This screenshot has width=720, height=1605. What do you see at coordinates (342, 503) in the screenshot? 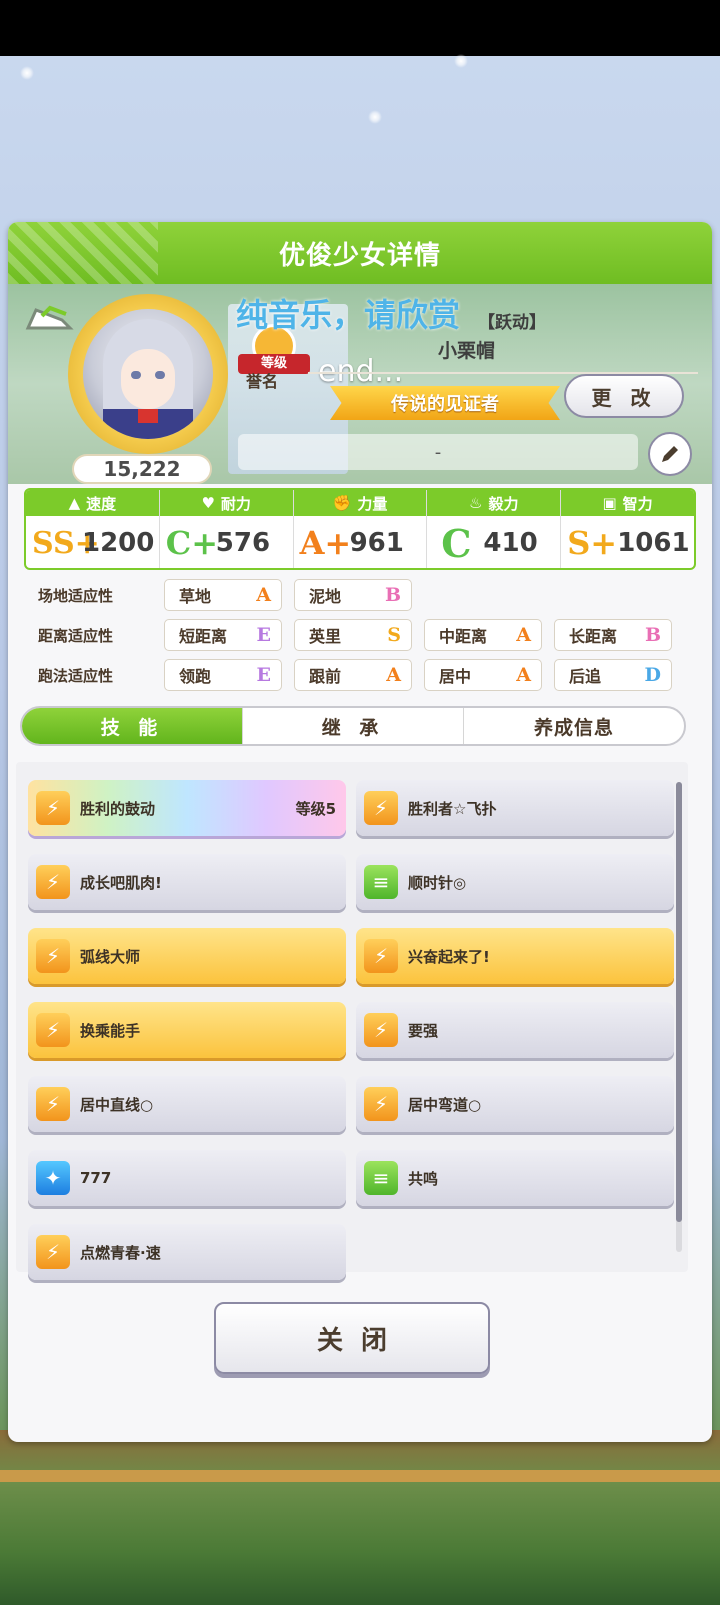
I see `arm-icon: ✊` at bounding box center [342, 503].